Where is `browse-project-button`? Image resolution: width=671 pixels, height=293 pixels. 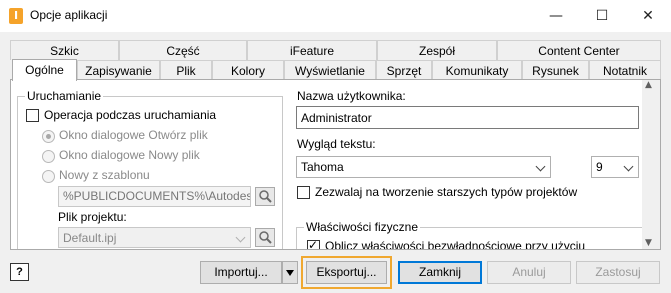 browse-project-button is located at coordinates (265, 237).